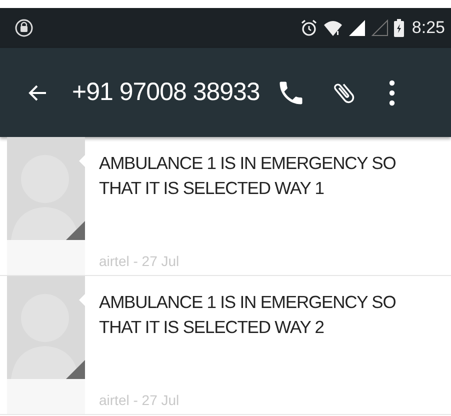 Image resolution: width=451 pixels, height=416 pixels. Describe the element at coordinates (38, 92) in the screenshot. I see `back-arrow-icon` at that location.